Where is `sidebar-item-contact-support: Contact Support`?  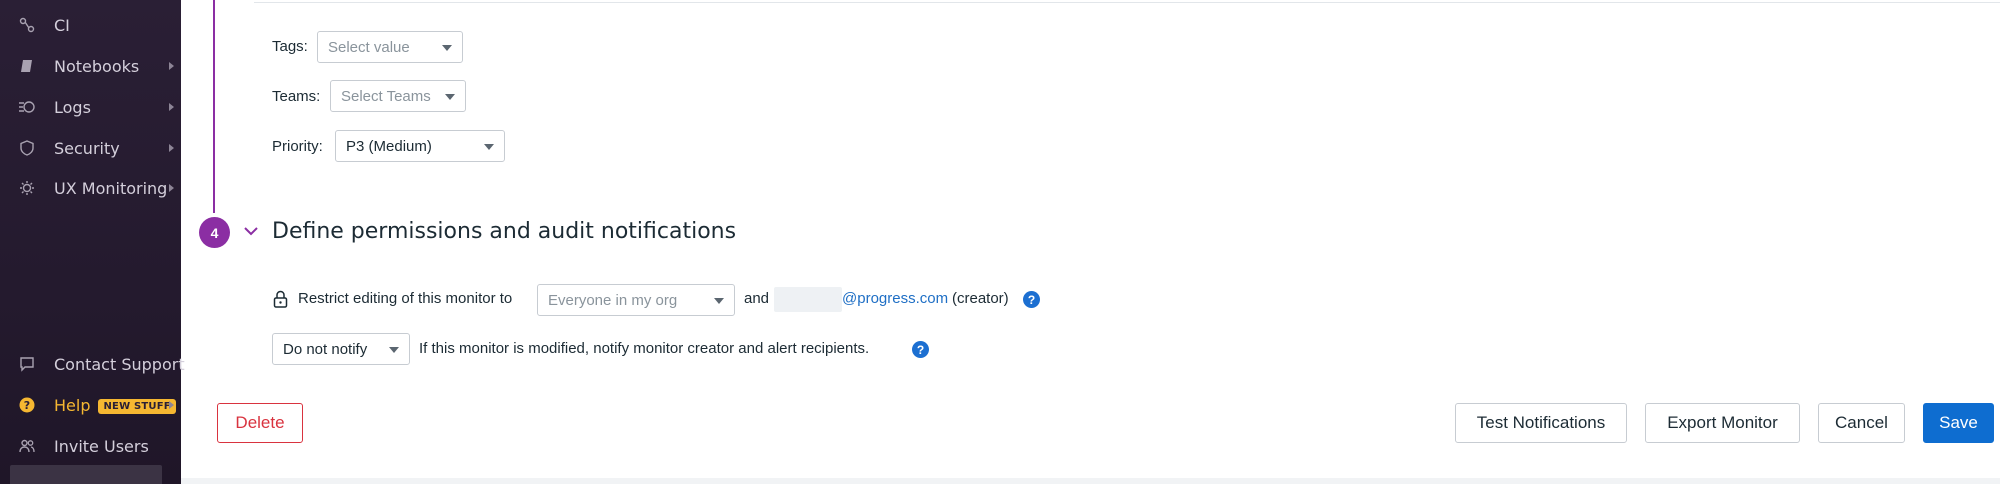 sidebar-item-contact-support: Contact Support is located at coordinates (92, 364).